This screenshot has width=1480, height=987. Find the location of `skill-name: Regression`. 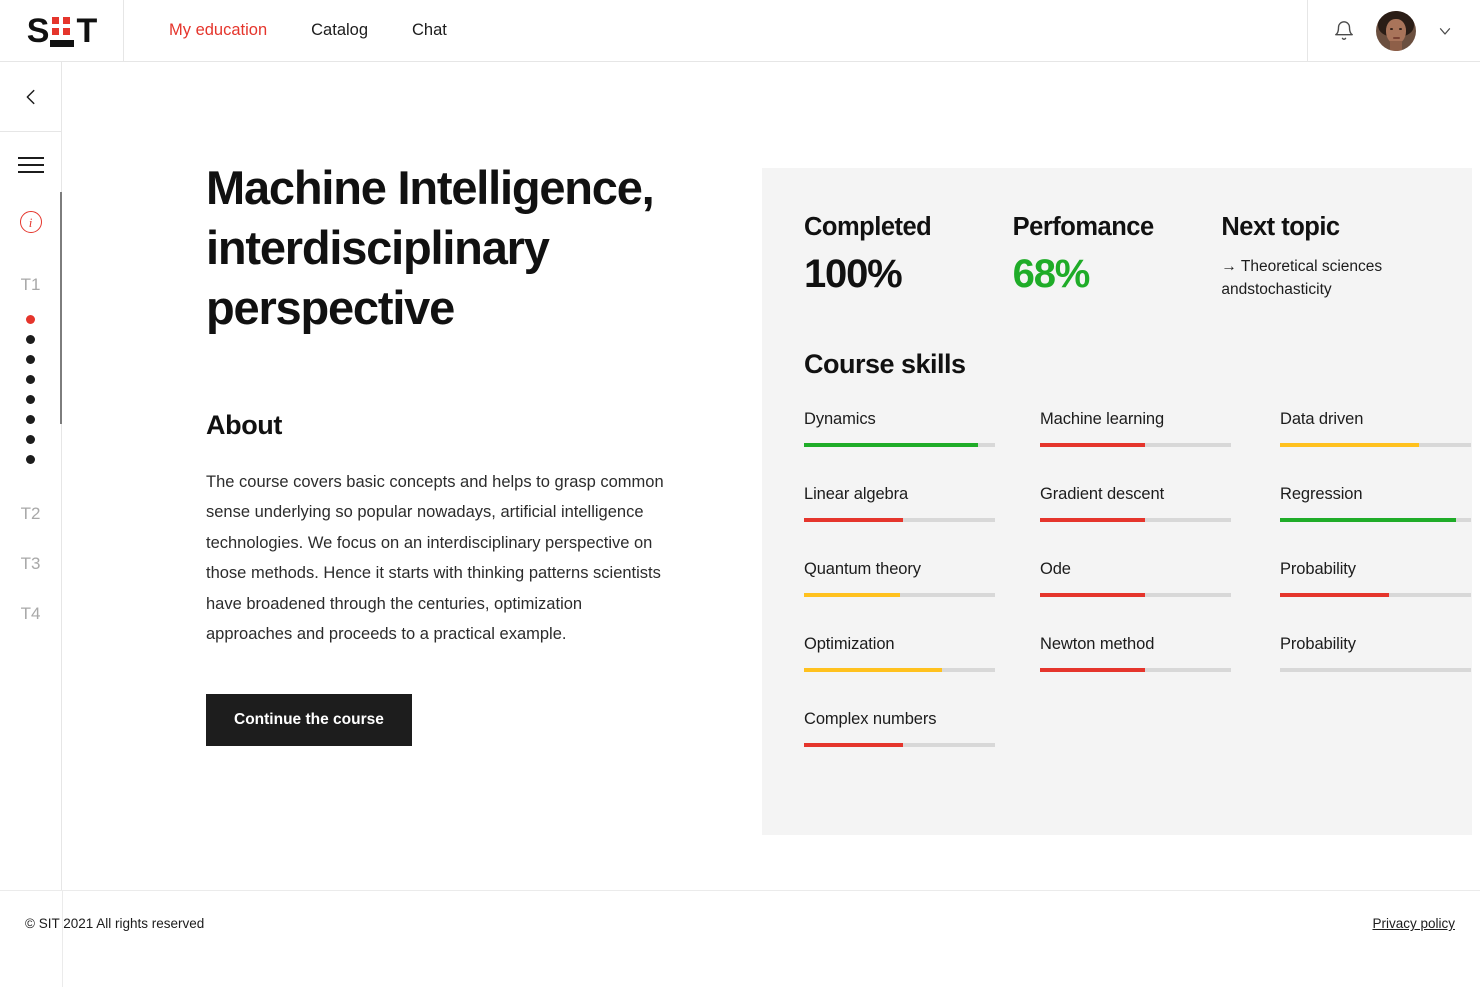

skill-name: Regression is located at coordinates (1321, 494).